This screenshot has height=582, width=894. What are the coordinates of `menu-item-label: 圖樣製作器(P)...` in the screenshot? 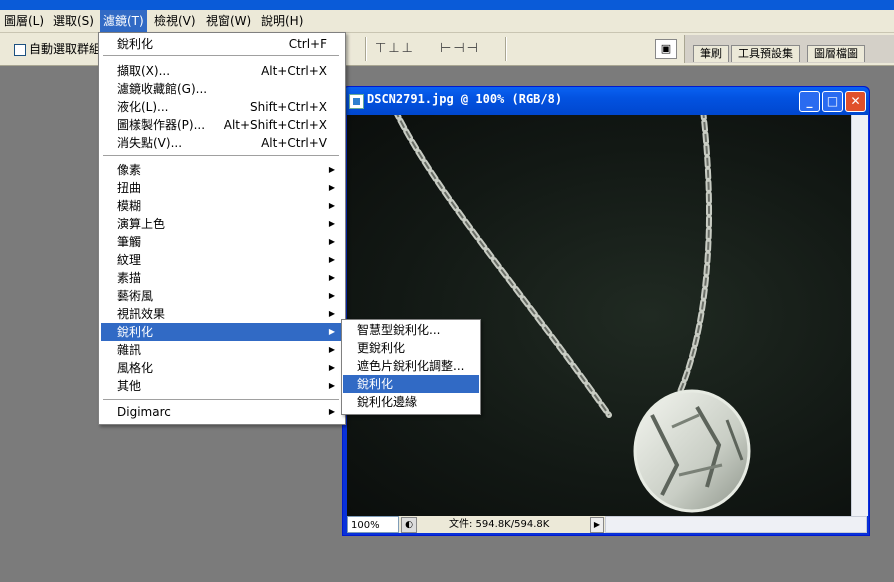 It's located at (161, 125).